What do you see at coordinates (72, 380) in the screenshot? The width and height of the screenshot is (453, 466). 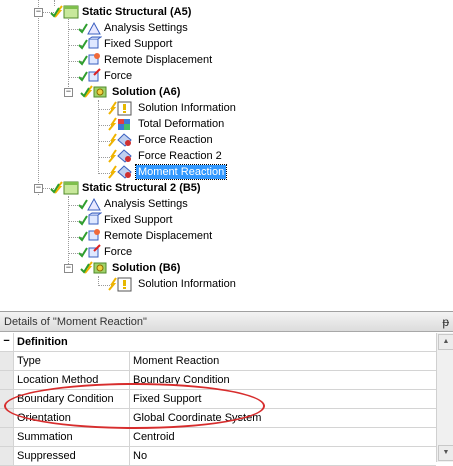 I see `property-key: Location Method` at bounding box center [72, 380].